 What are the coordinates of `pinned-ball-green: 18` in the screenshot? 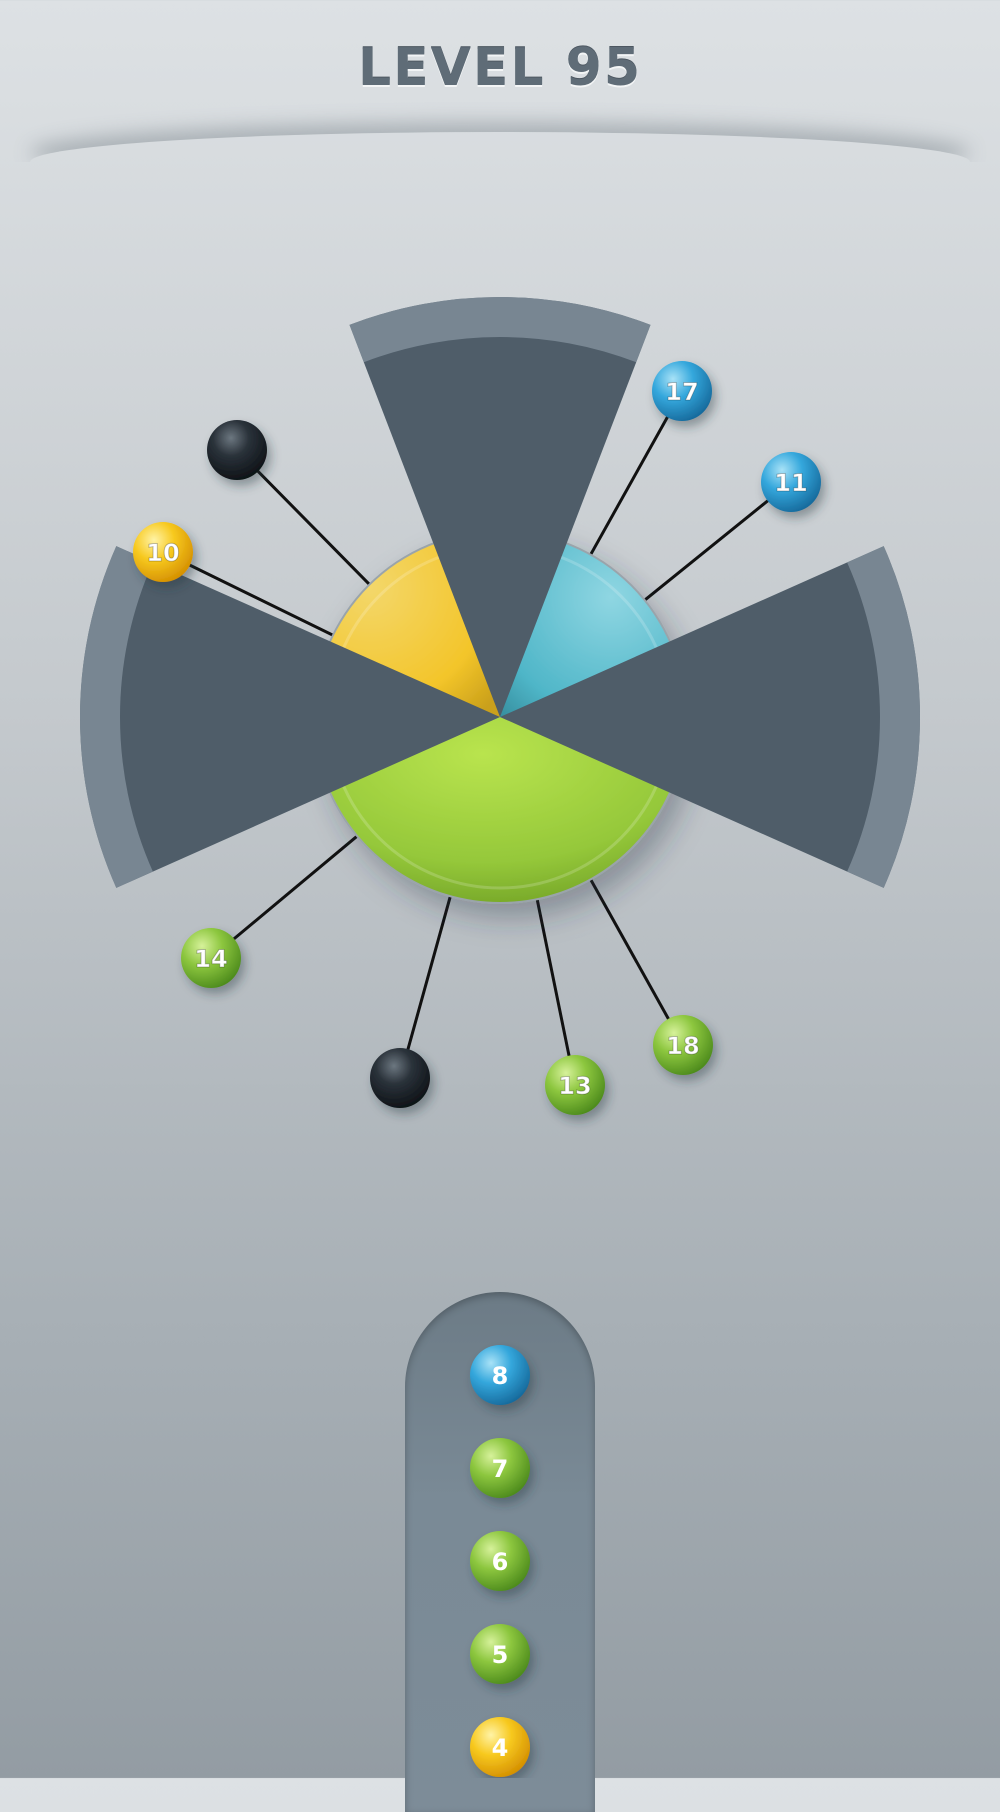 It's located at (683, 1045).